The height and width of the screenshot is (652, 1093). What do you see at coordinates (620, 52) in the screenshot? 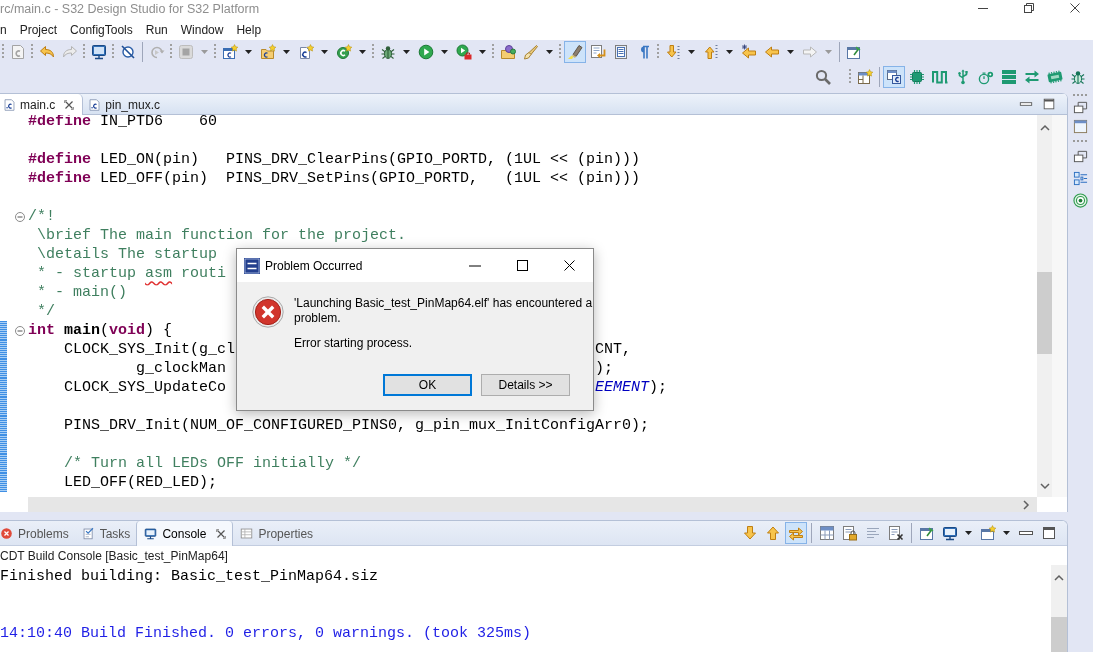
I see `document-lines-icon` at bounding box center [620, 52].